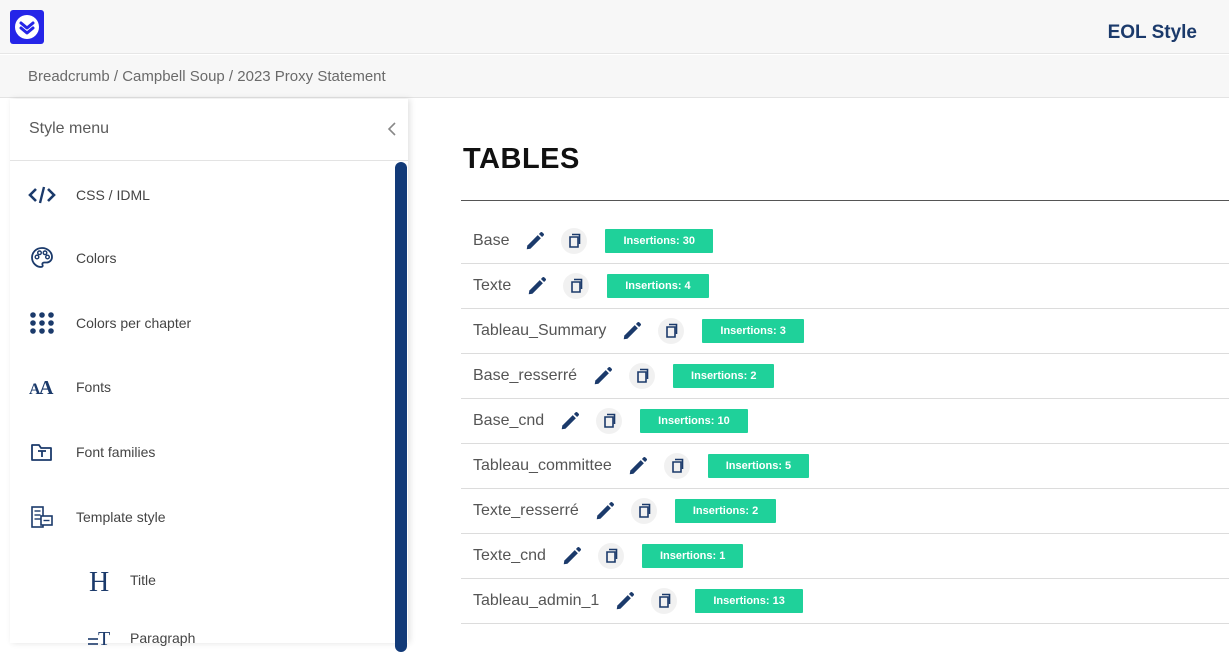  What do you see at coordinates (200, 580) in the screenshot?
I see `sidebar-subitem-title: H Title` at bounding box center [200, 580].